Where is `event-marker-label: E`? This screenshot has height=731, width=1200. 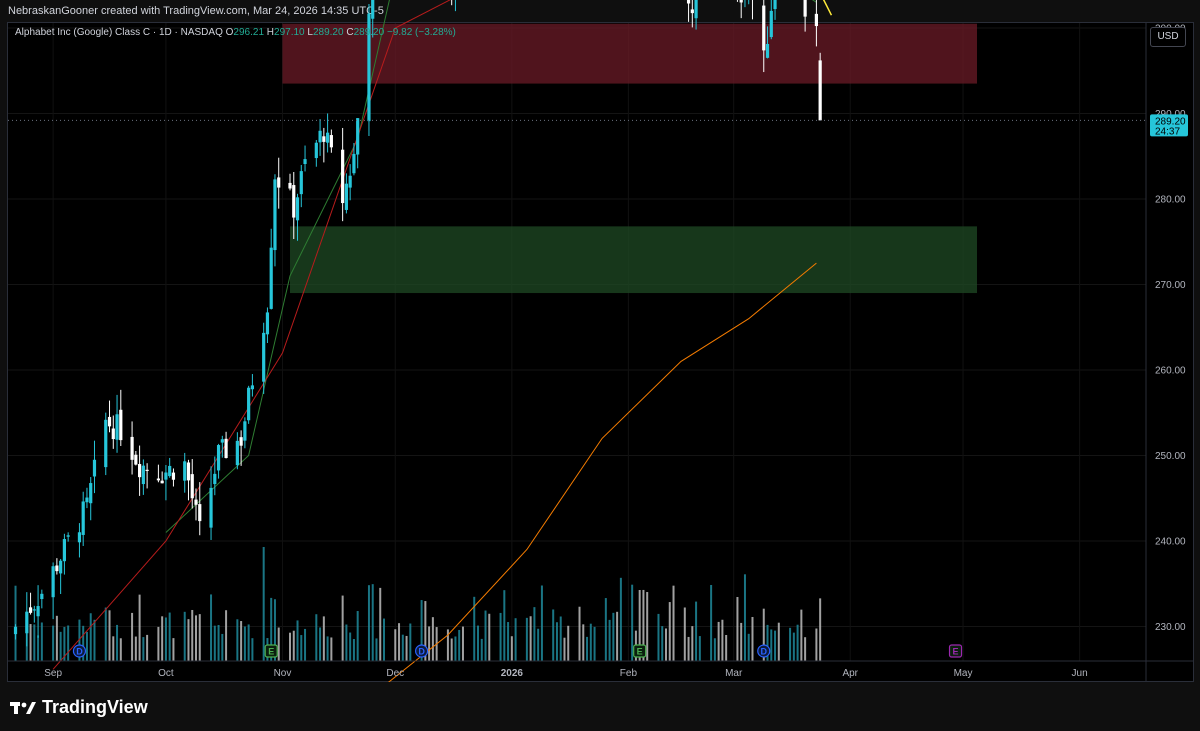
event-marker-label: E is located at coordinates (640, 652).